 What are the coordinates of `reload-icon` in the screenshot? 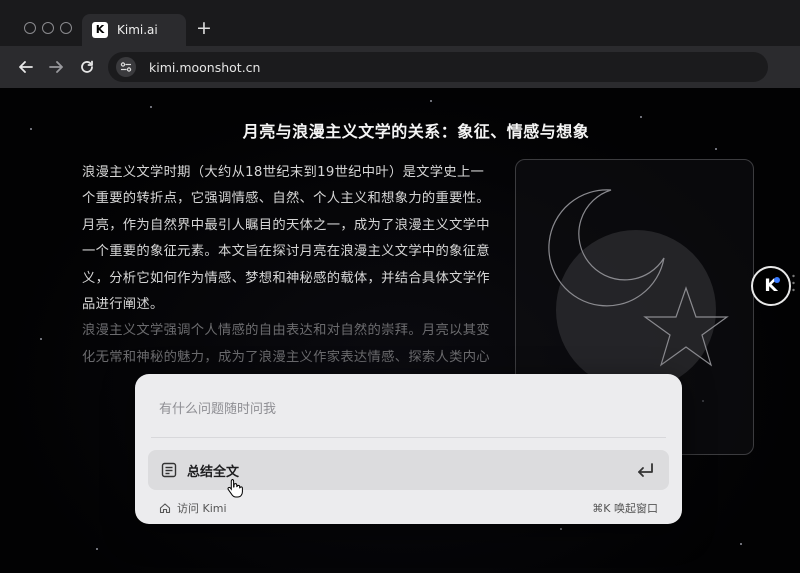 It's located at (87, 66).